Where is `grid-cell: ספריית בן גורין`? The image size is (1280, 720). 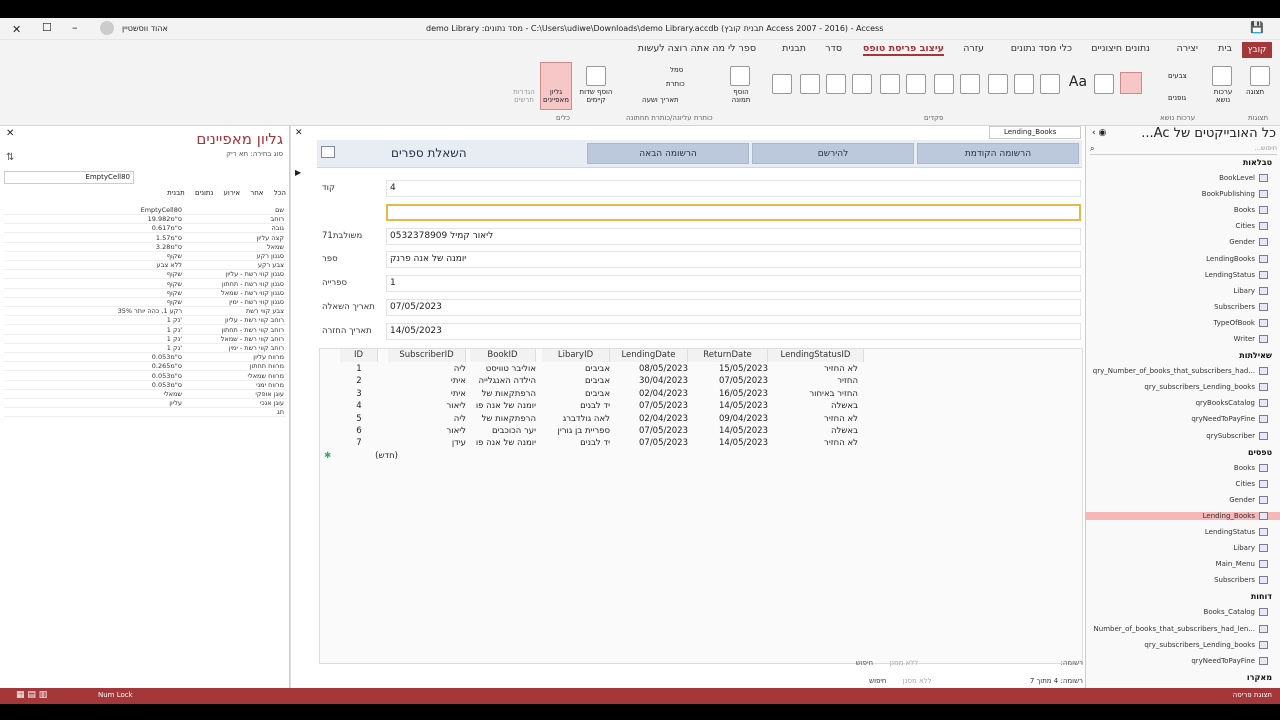
grid-cell: ספריית בן גורין is located at coordinates (576, 431).